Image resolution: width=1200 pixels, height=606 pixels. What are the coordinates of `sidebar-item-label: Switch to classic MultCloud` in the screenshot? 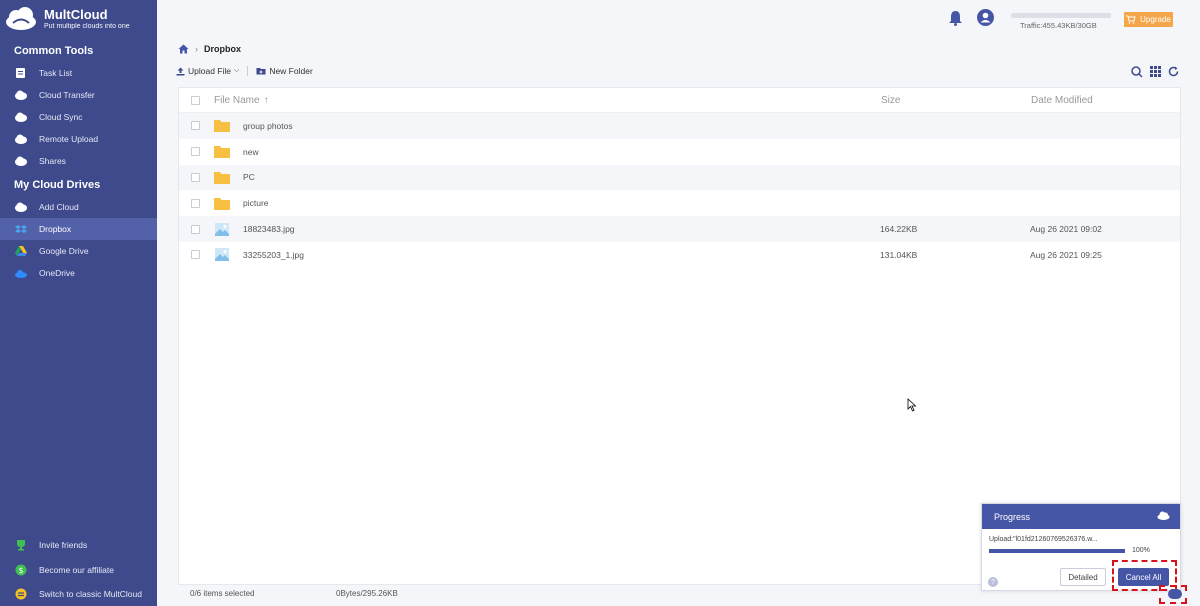 It's located at (90, 594).